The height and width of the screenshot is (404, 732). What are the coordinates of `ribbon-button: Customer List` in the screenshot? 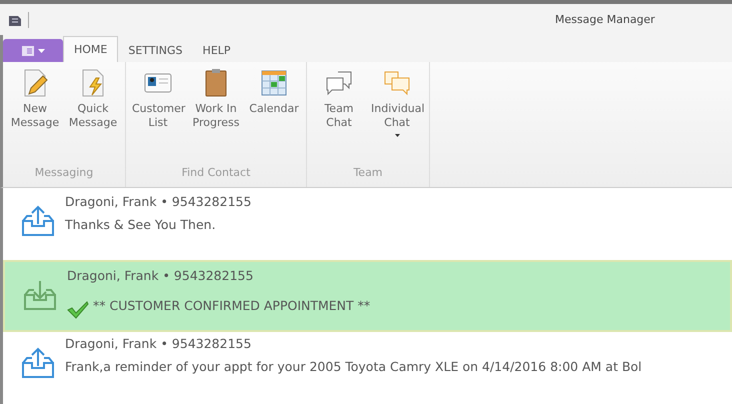 It's located at (158, 115).